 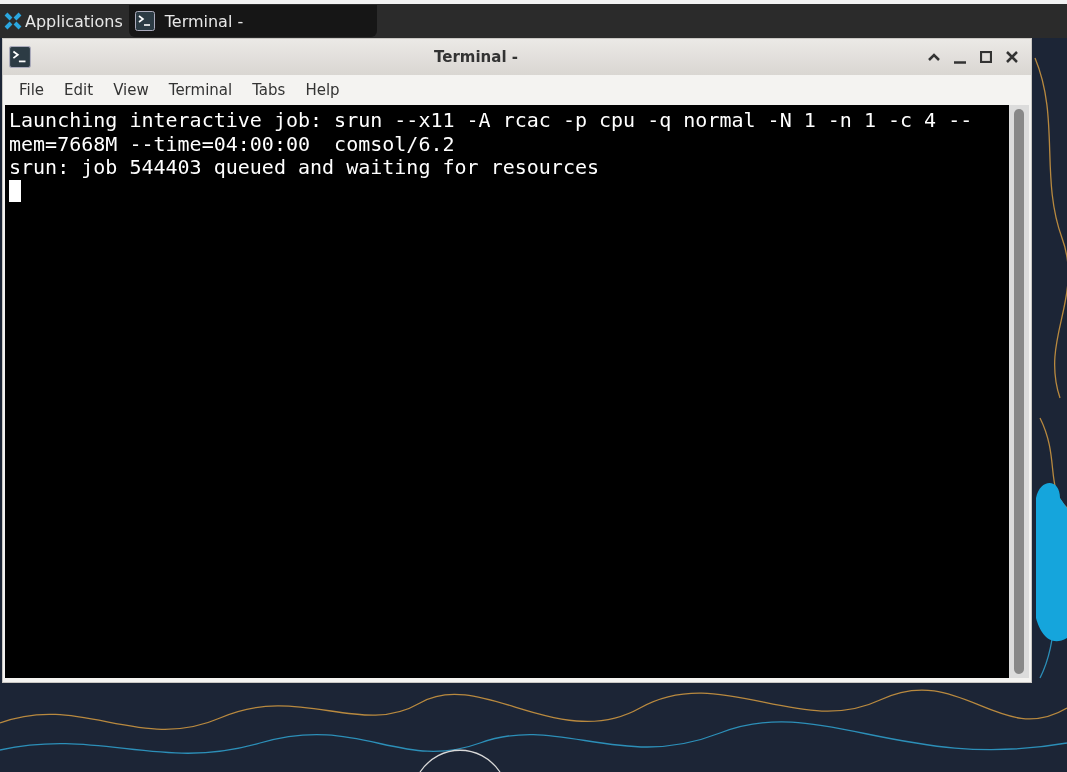 What do you see at coordinates (252, 21) in the screenshot?
I see `taskbar-task: Terminal -` at bounding box center [252, 21].